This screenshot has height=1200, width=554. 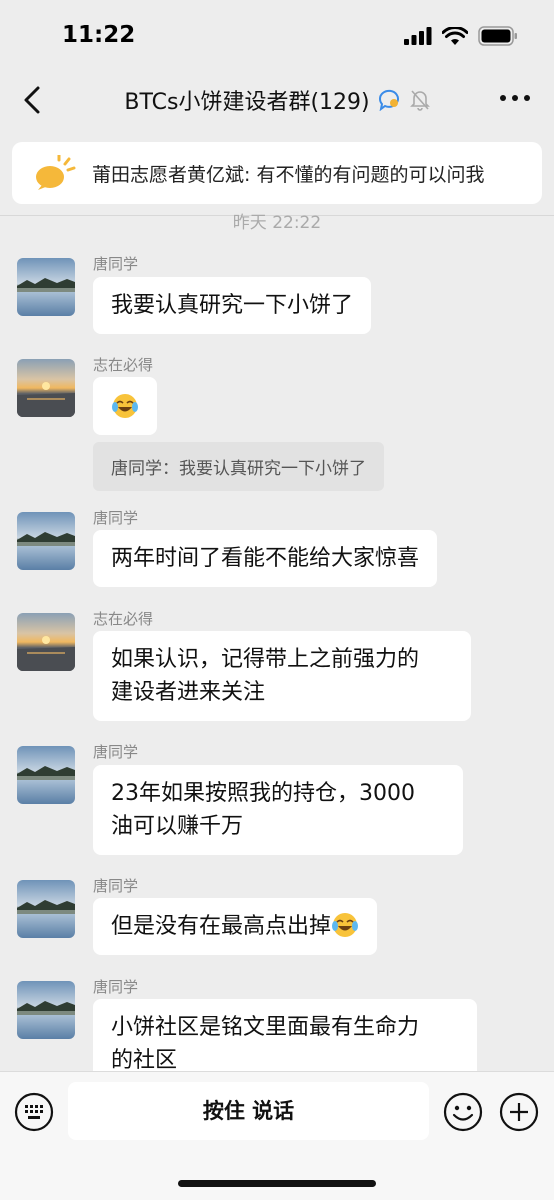 What do you see at coordinates (232, 305) in the screenshot?
I see `message-bubble: 我要认真研究一下小饼了` at bounding box center [232, 305].